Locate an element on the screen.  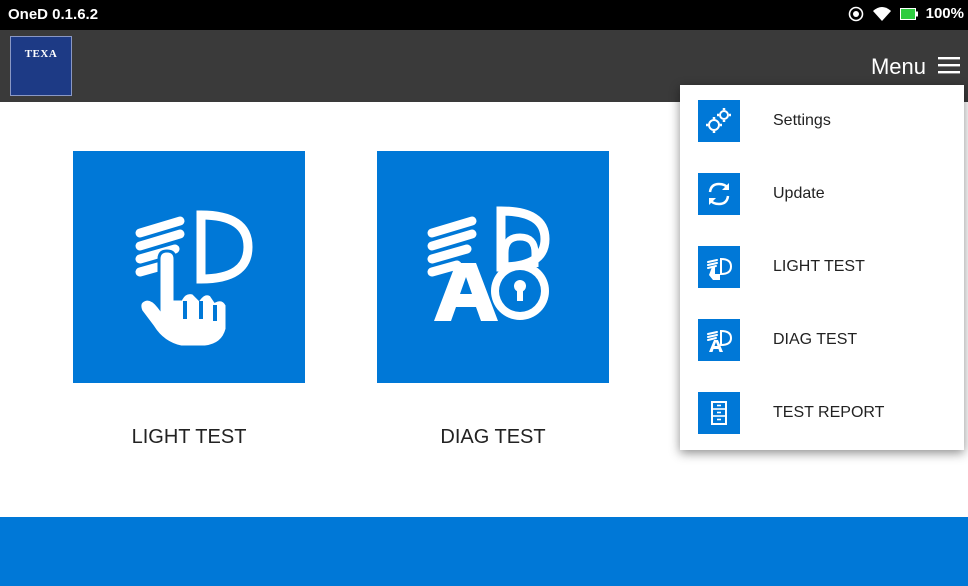
menu-item-label: Update is located at coordinates (799, 193).